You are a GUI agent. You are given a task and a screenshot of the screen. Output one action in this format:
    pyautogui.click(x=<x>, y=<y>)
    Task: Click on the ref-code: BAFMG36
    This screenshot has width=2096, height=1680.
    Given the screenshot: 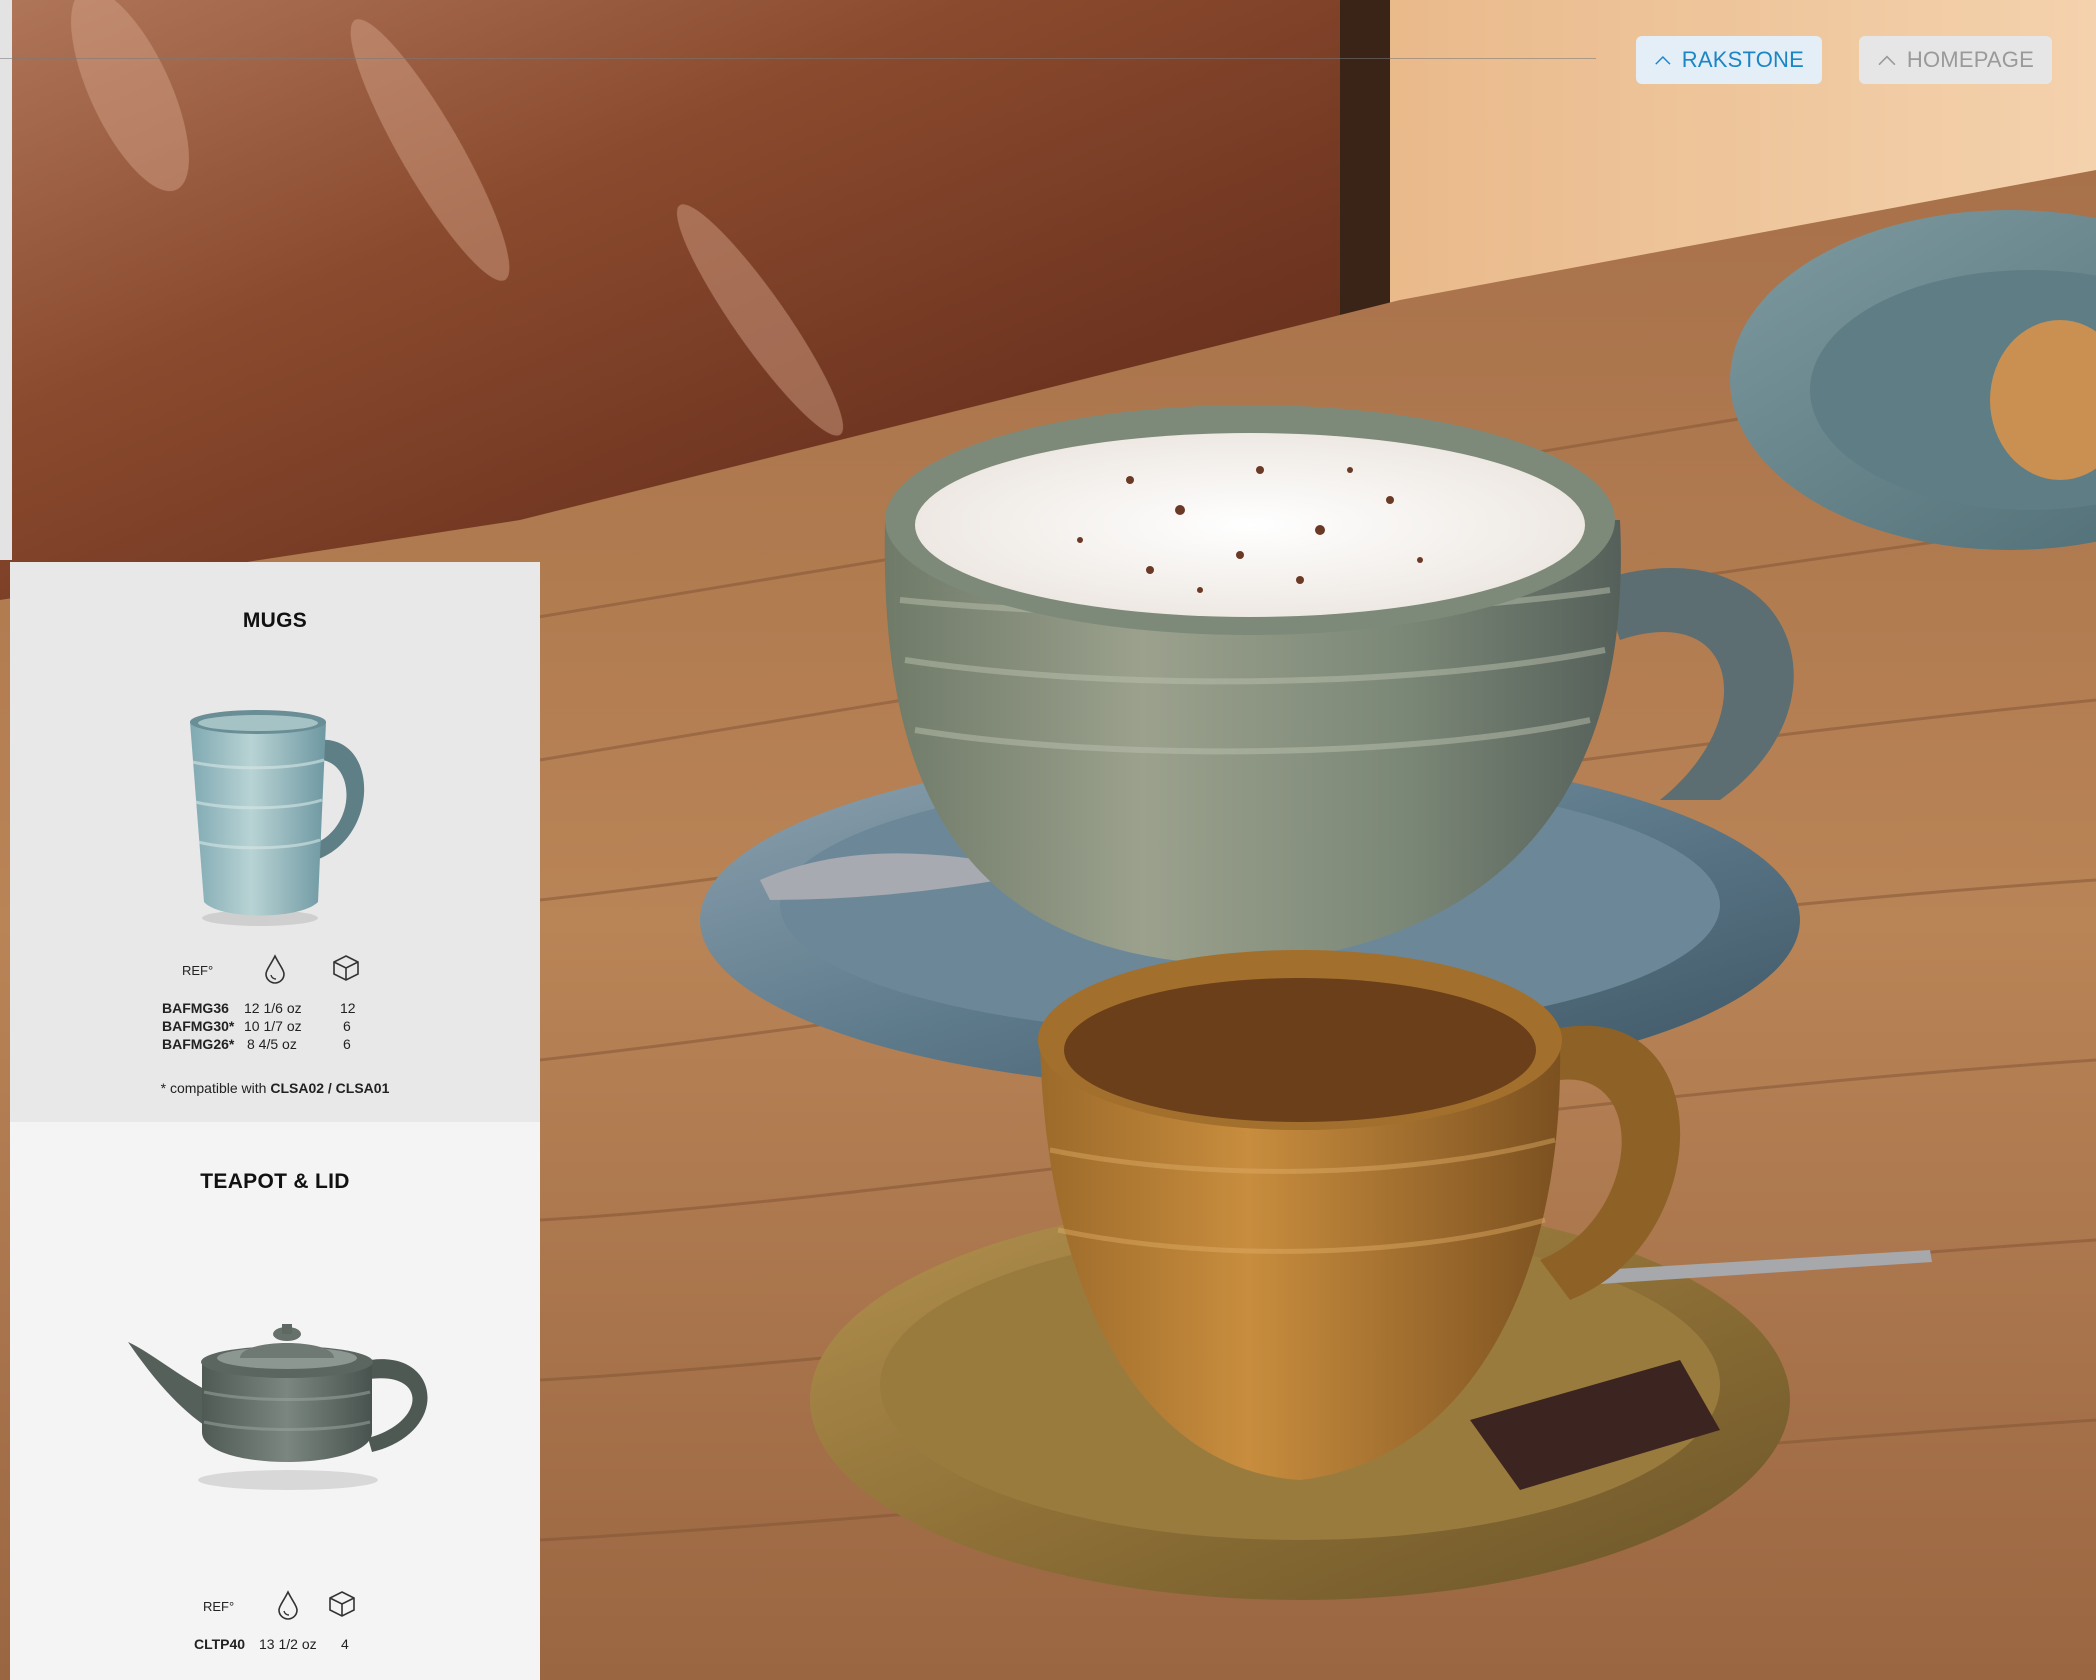 What is the action you would take?
    pyautogui.click(x=195, y=1008)
    